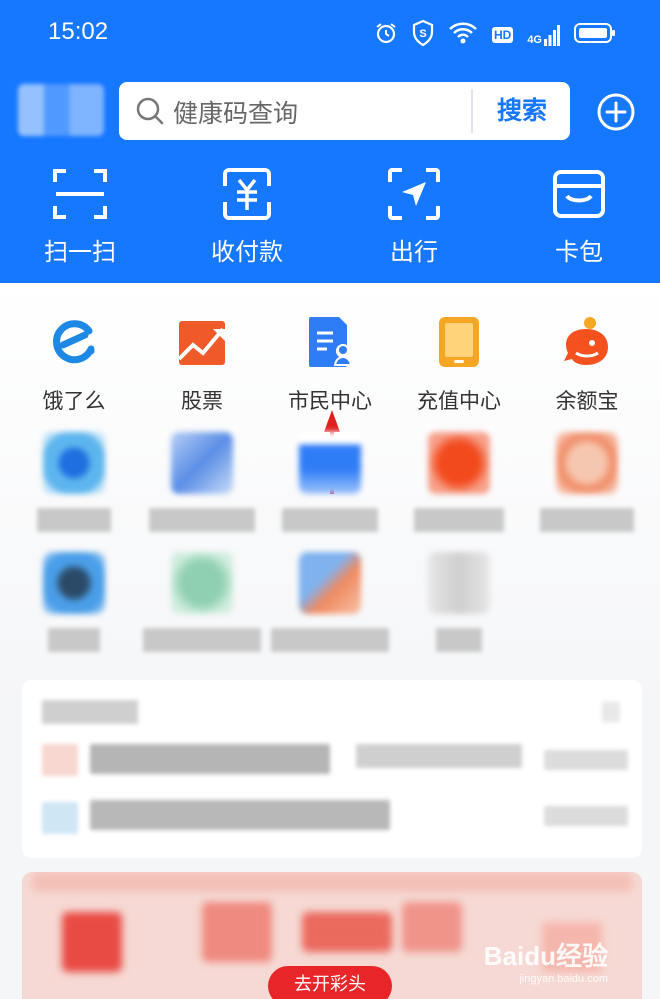  I want to click on app-eleme: 饿了么, so click(74, 365).